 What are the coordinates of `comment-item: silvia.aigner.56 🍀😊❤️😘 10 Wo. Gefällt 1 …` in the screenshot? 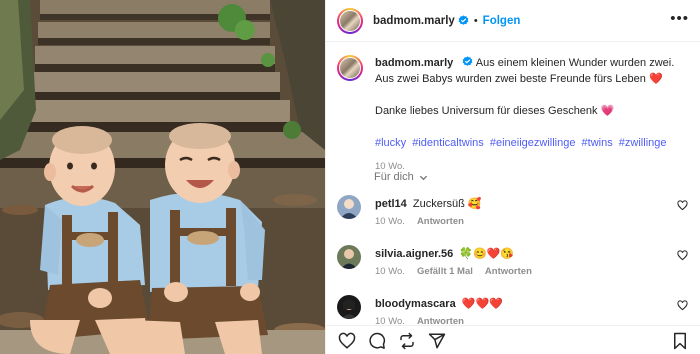 It's located at (514, 265).